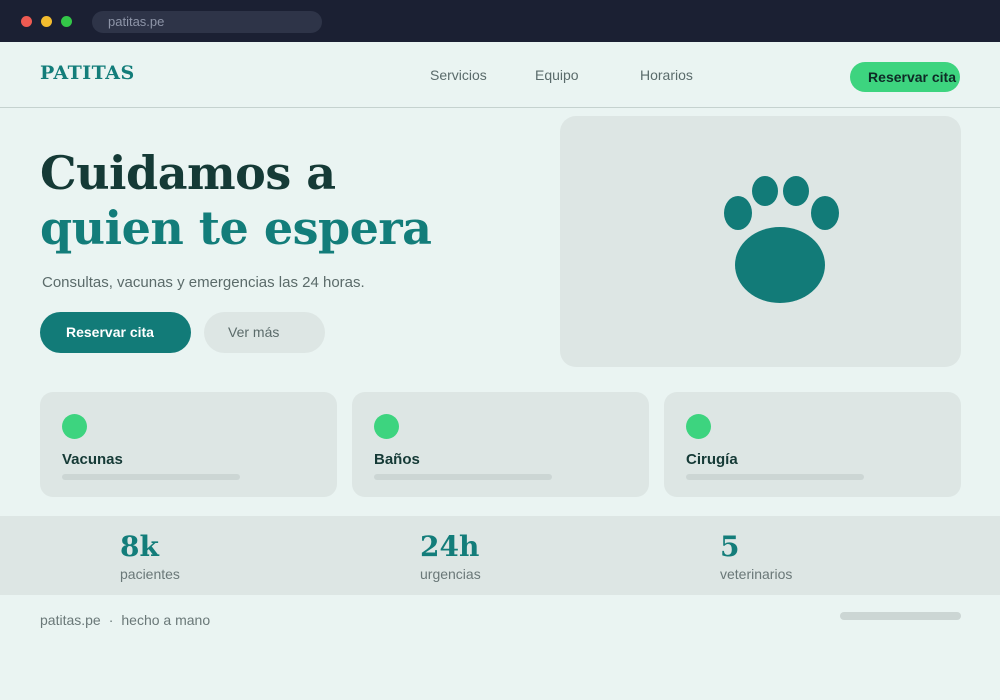 The height and width of the screenshot is (700, 1000). I want to click on service-card-title: Cirugía, so click(712, 459).